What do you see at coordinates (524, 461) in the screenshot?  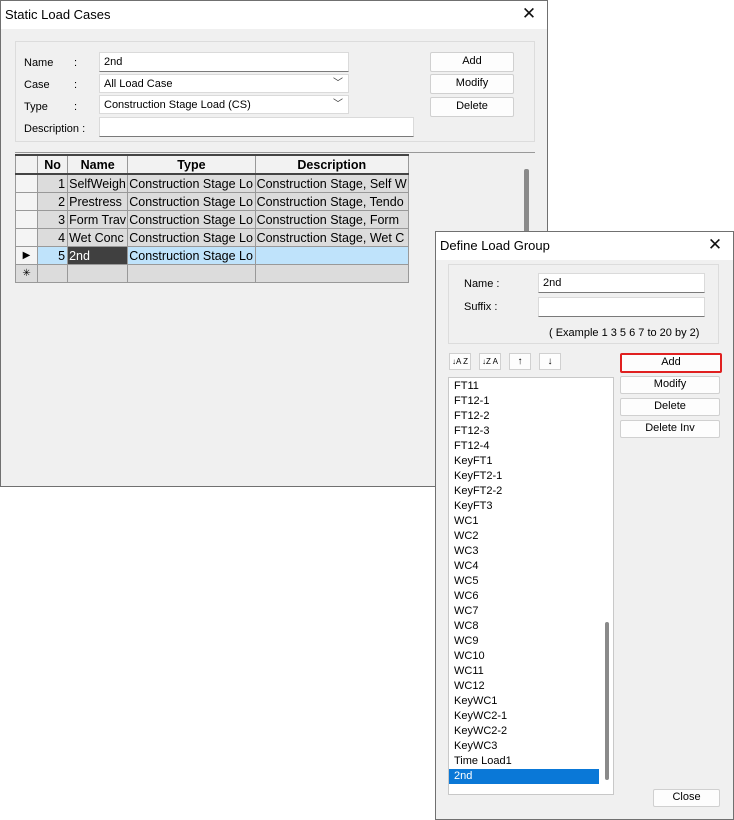 I see `list-item: KeyFT1` at bounding box center [524, 461].